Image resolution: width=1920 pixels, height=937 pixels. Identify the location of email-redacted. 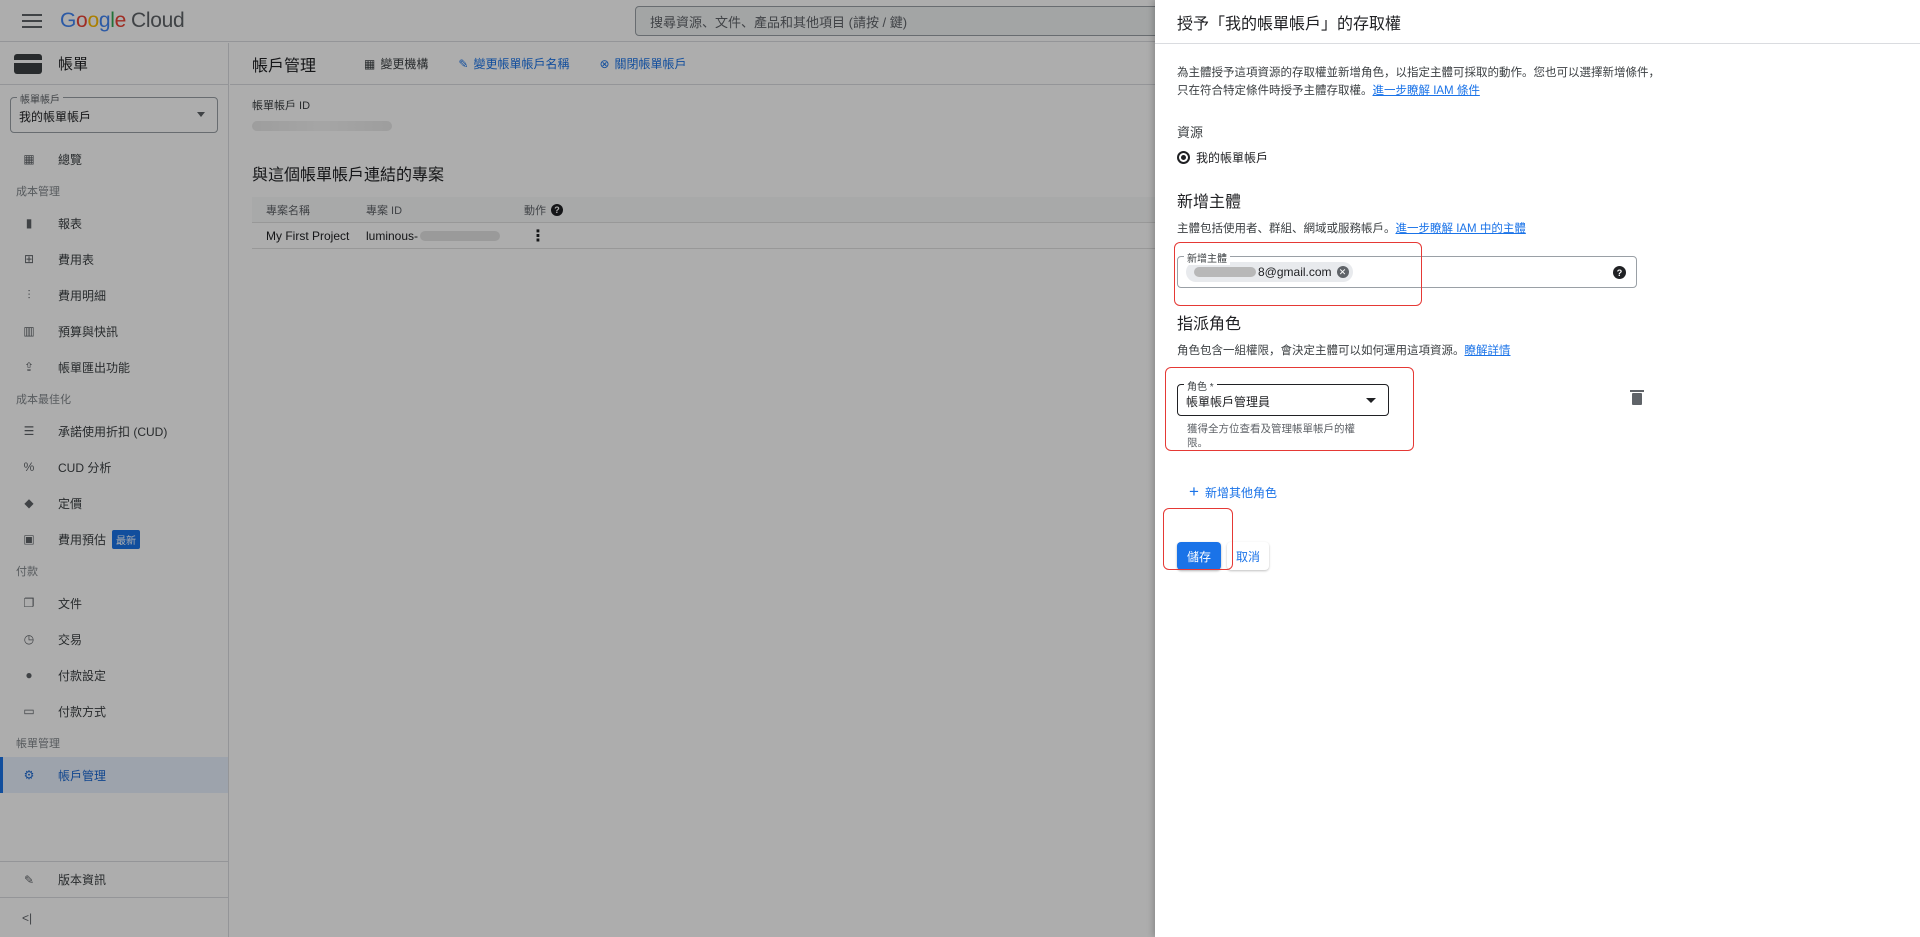
(1225, 272).